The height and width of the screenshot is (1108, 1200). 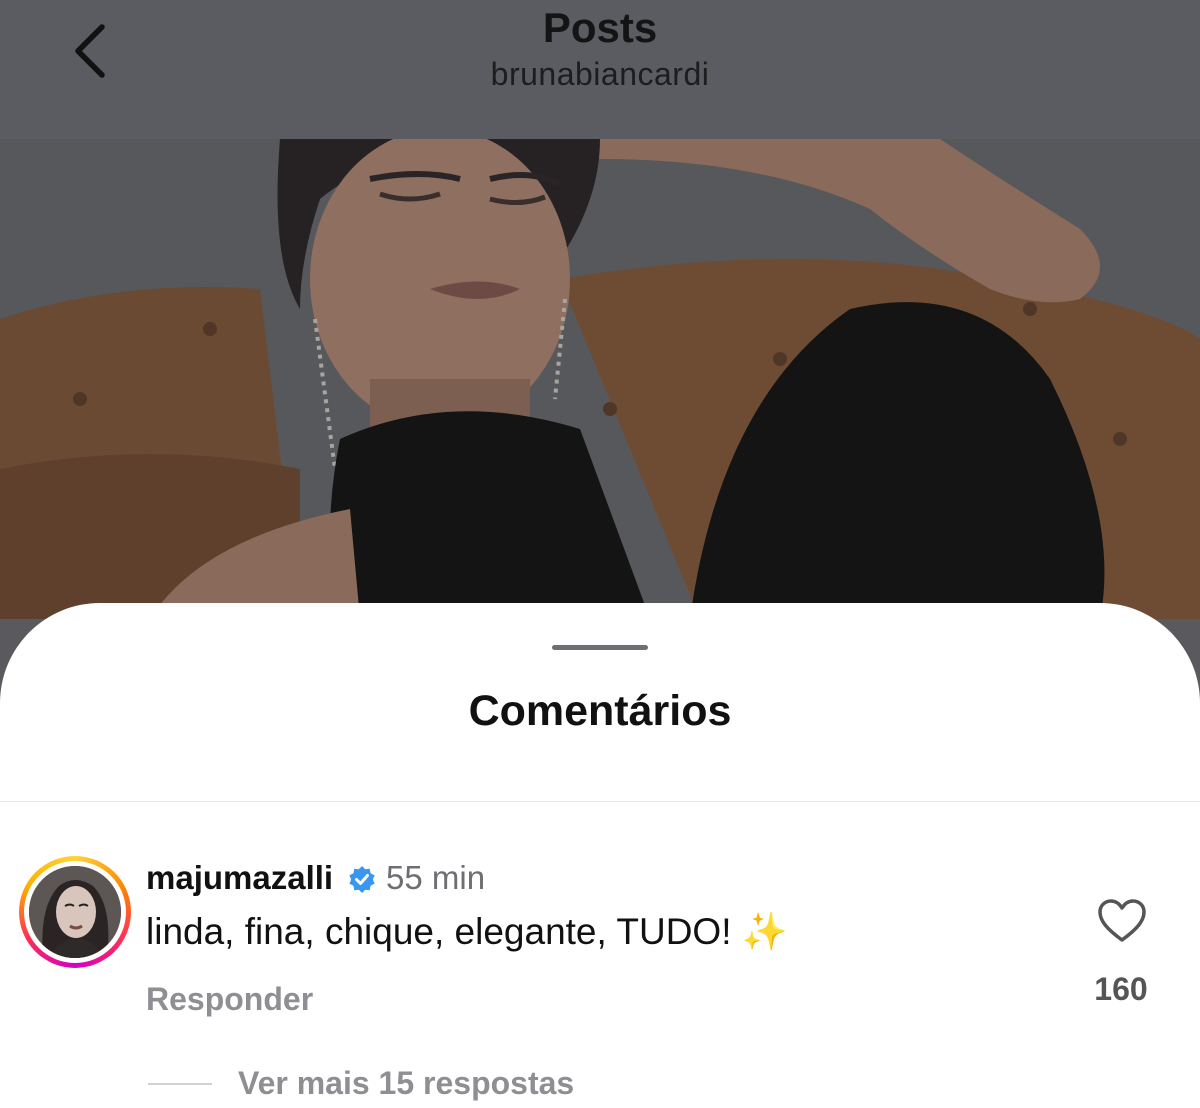 What do you see at coordinates (600, 74) in the screenshot?
I see `profile-username: brunabiancardi` at bounding box center [600, 74].